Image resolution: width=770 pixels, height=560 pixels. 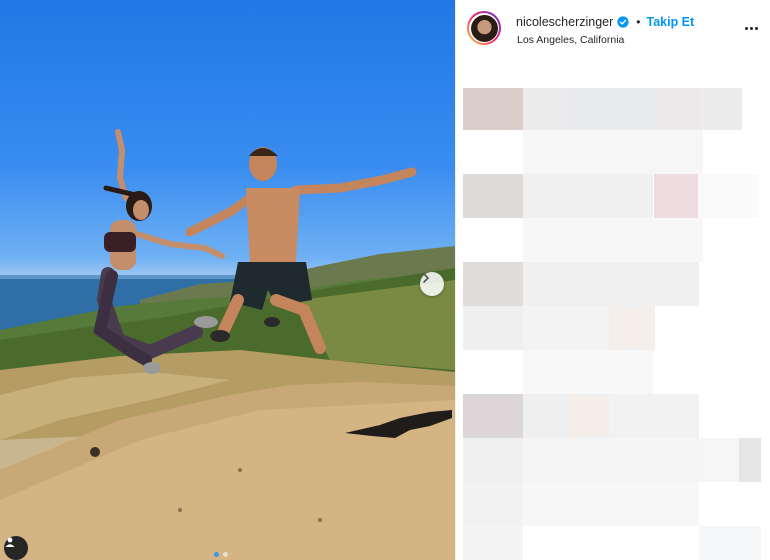 I want to click on user-tag-icon, so click(x=10, y=542).